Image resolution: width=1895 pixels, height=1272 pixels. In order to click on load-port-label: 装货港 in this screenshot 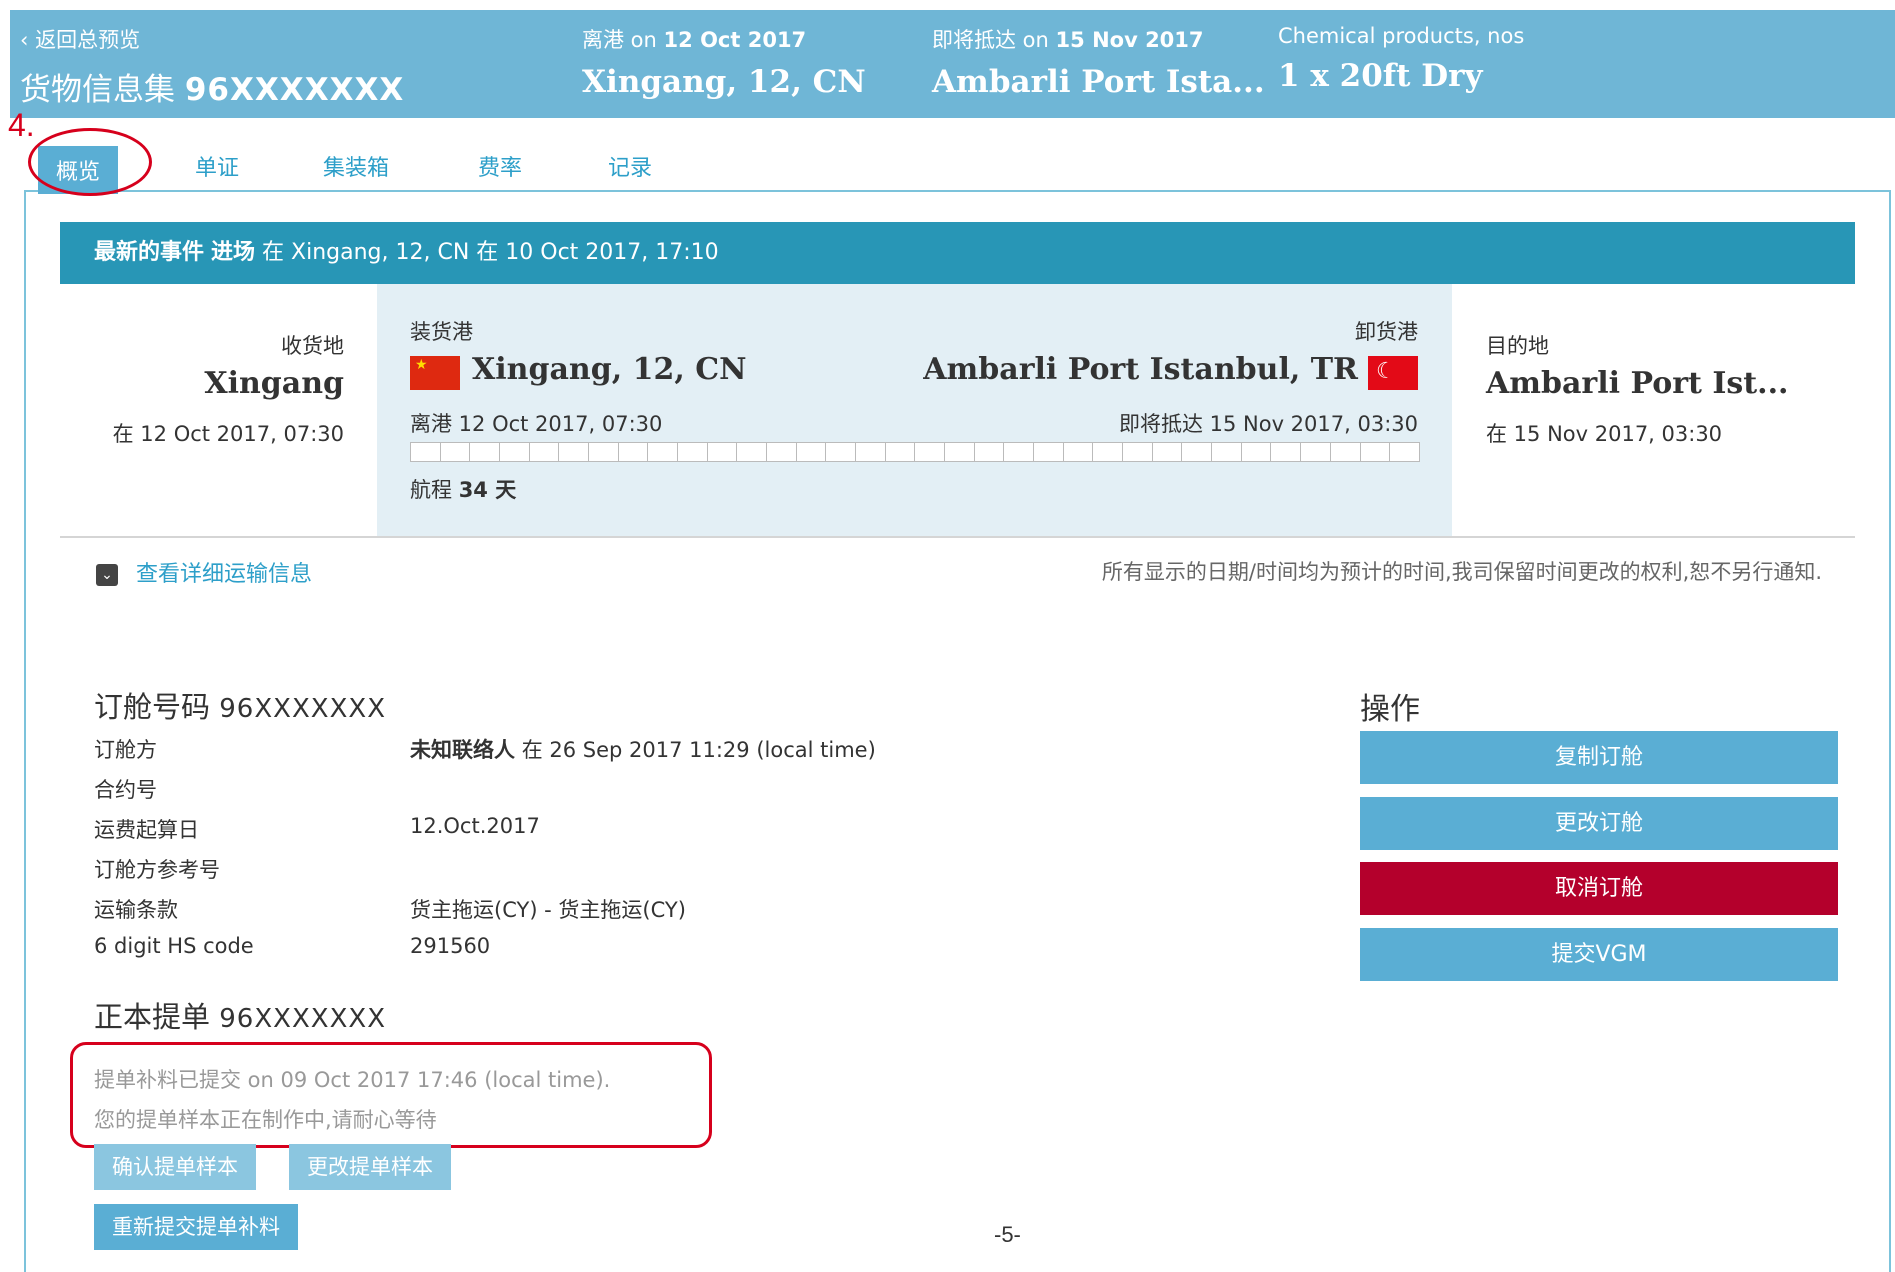, I will do `click(441, 332)`.